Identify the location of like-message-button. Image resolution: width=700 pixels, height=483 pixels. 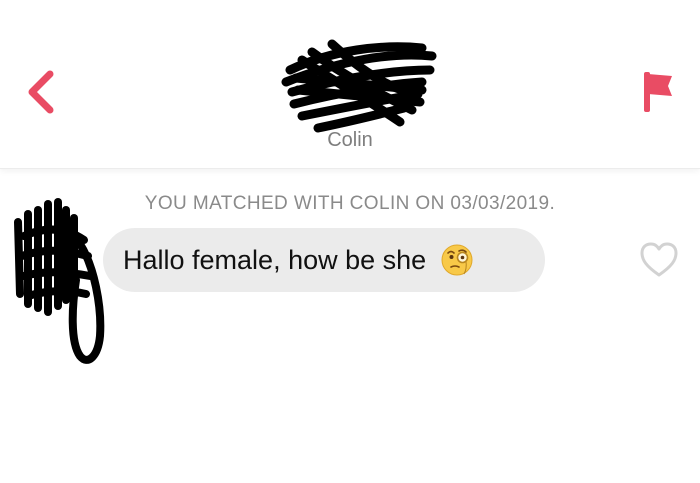
(659, 260).